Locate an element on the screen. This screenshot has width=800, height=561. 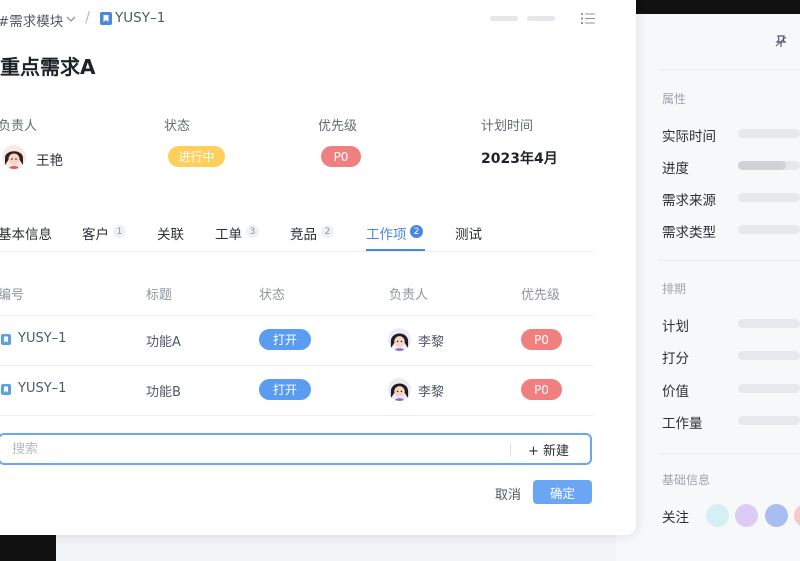
tab-related: 关联 is located at coordinates (170, 233).